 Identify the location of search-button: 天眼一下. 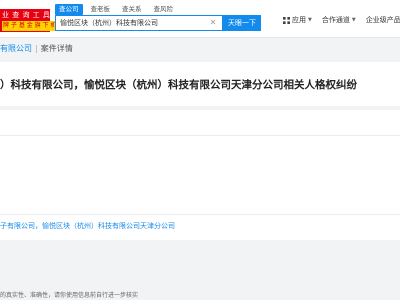
(242, 23).